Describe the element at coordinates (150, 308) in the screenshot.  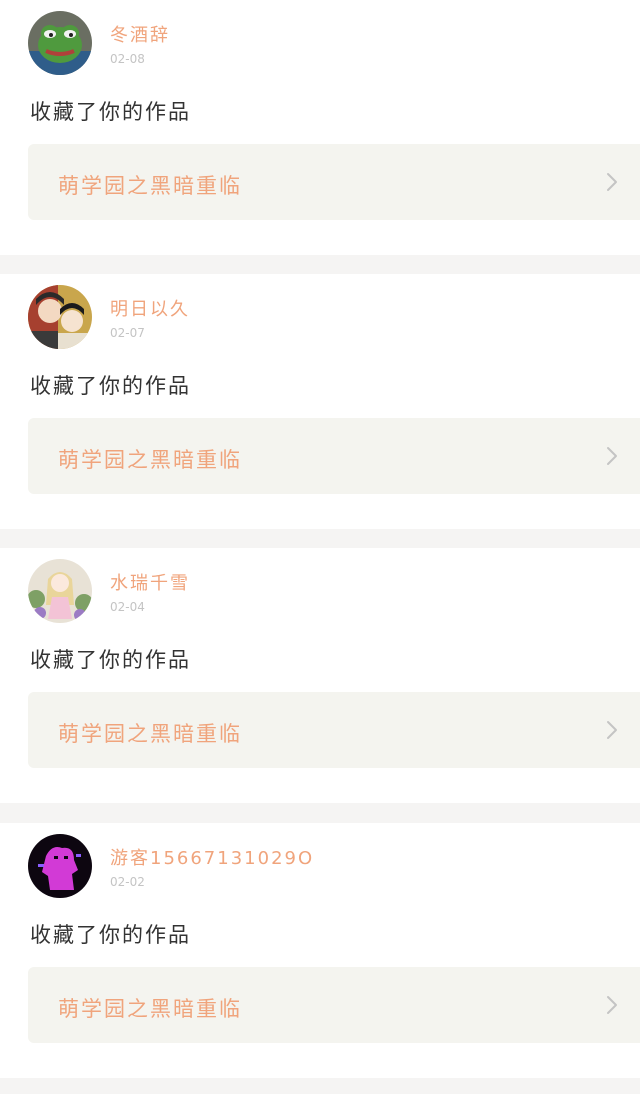
I see `username: 明日以久` at that location.